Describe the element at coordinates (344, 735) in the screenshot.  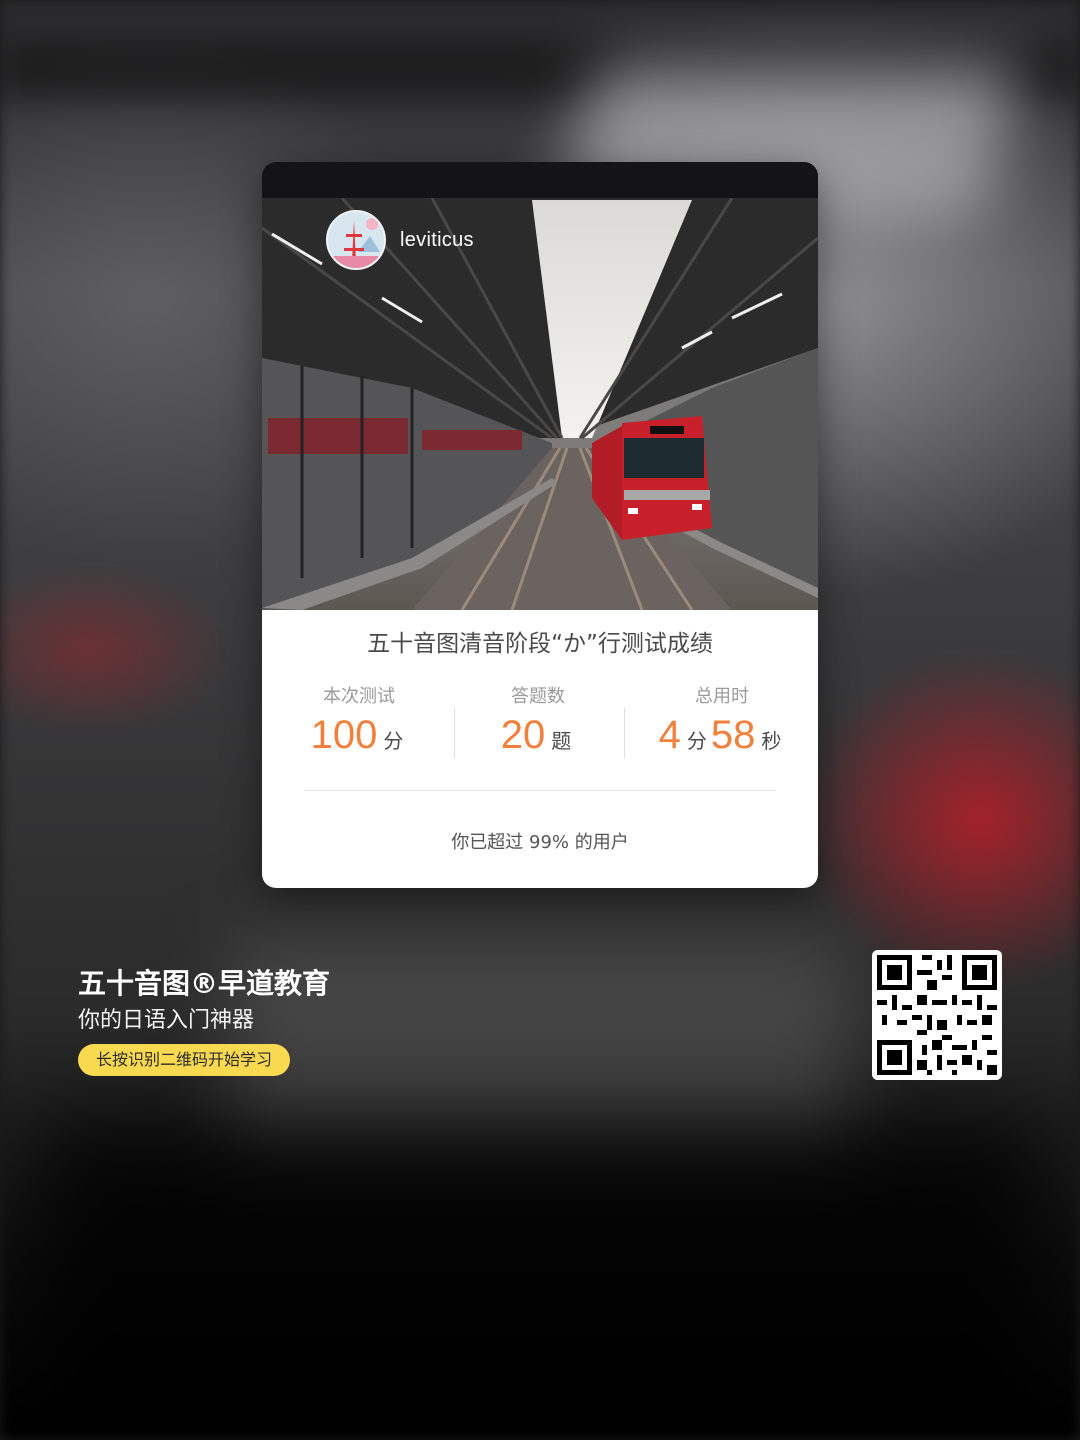
I see `stat-score-value: 100` at that location.